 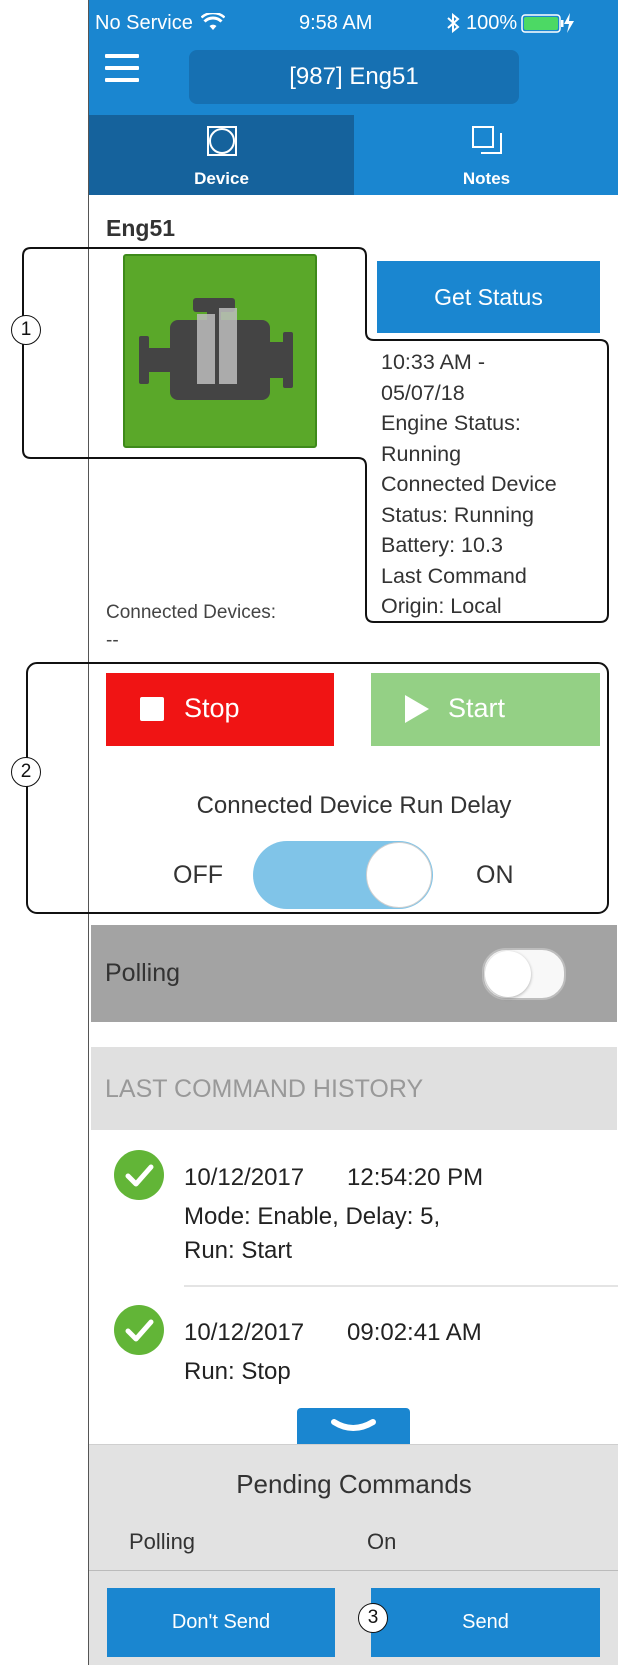 I want to click on callout-3: 3, so click(x=373, y=1618).